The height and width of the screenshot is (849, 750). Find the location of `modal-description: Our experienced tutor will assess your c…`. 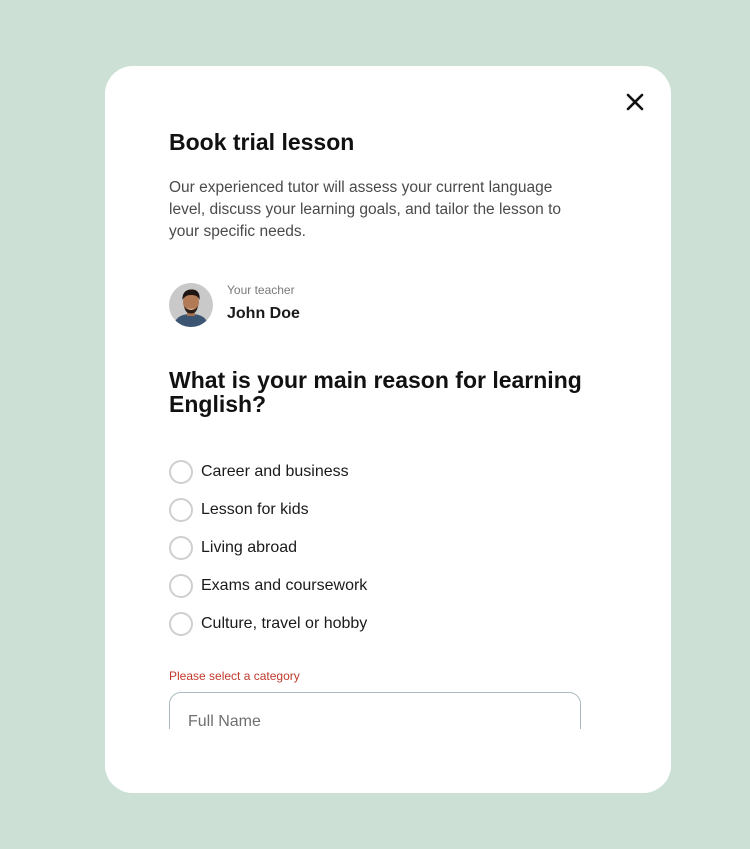

modal-description: Our experienced tutor will assess your c… is located at coordinates (365, 209).